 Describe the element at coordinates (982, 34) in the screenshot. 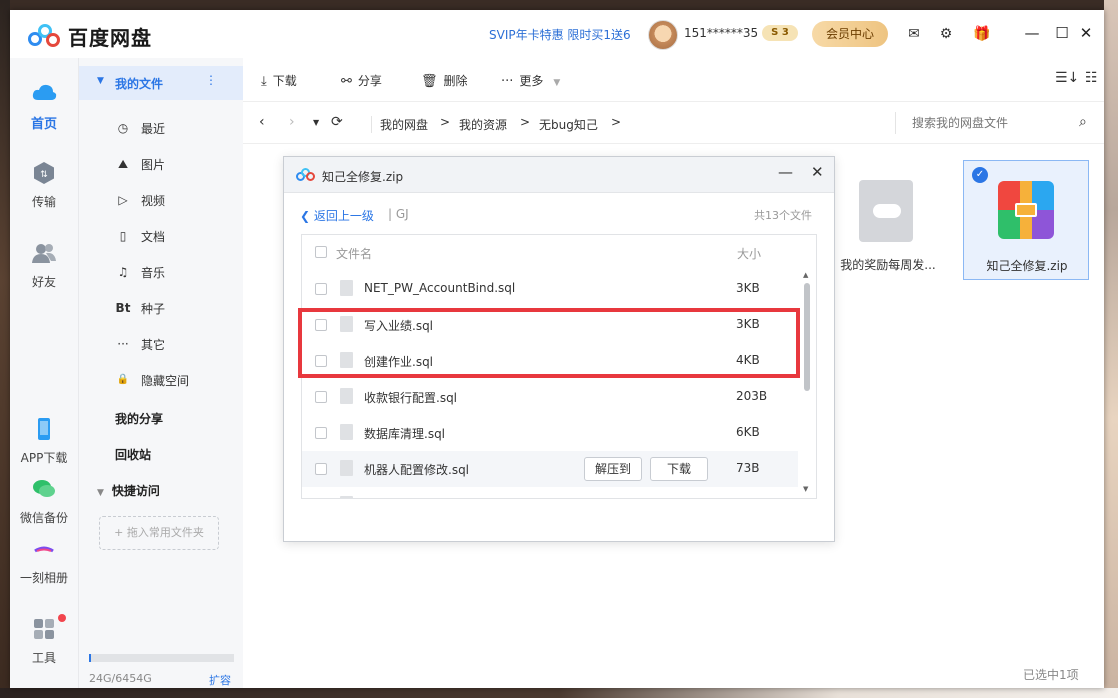

I see `gift-icon: 🎁` at that location.